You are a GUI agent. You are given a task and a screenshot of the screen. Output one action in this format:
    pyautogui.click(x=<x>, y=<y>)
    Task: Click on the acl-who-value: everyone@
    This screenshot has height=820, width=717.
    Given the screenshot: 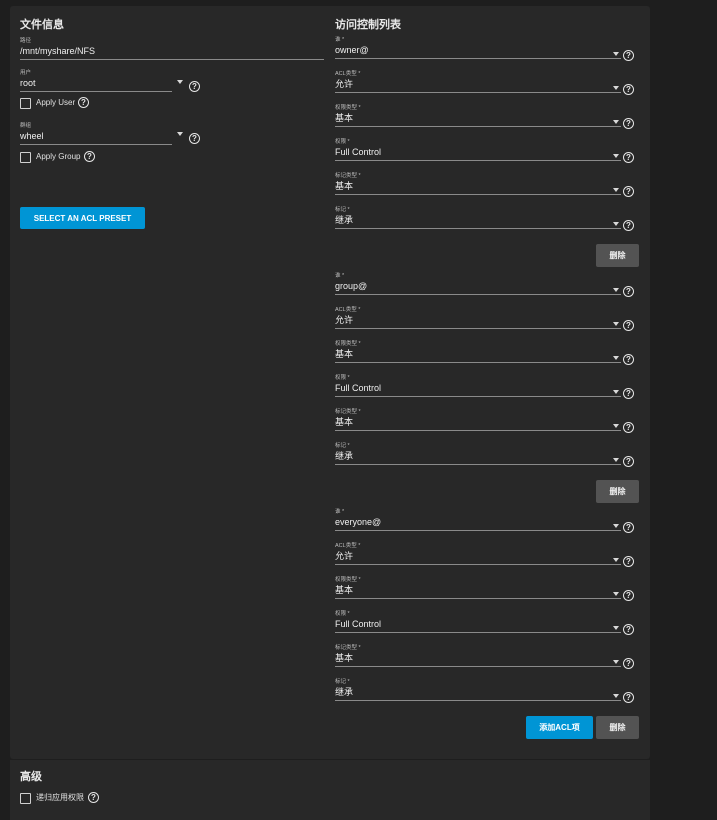 What is the action you would take?
    pyautogui.click(x=478, y=522)
    